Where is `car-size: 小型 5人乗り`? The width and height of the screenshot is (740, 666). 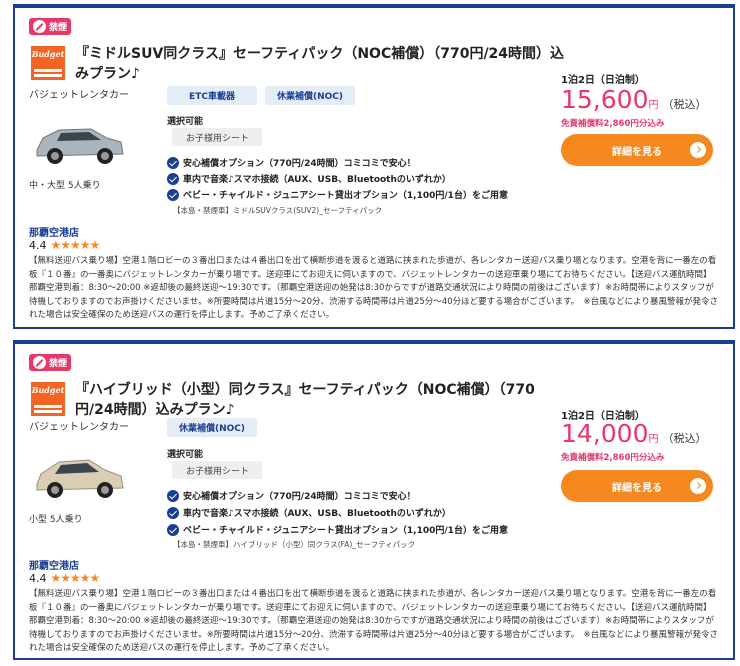
car-size: 小型 5人乗り is located at coordinates (56, 520).